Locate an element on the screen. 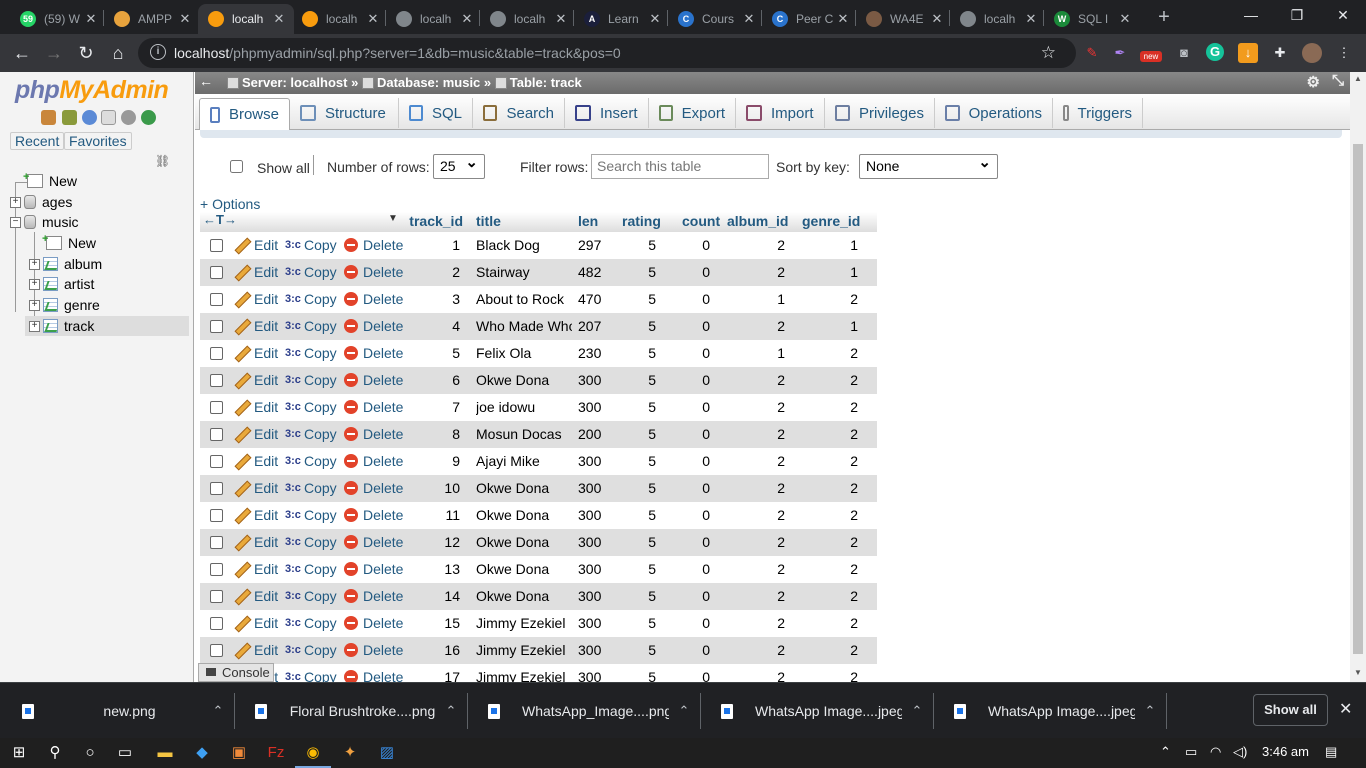 This screenshot has height=768, width=1366. cell-title: Who Made Who is located at coordinates (524, 326).